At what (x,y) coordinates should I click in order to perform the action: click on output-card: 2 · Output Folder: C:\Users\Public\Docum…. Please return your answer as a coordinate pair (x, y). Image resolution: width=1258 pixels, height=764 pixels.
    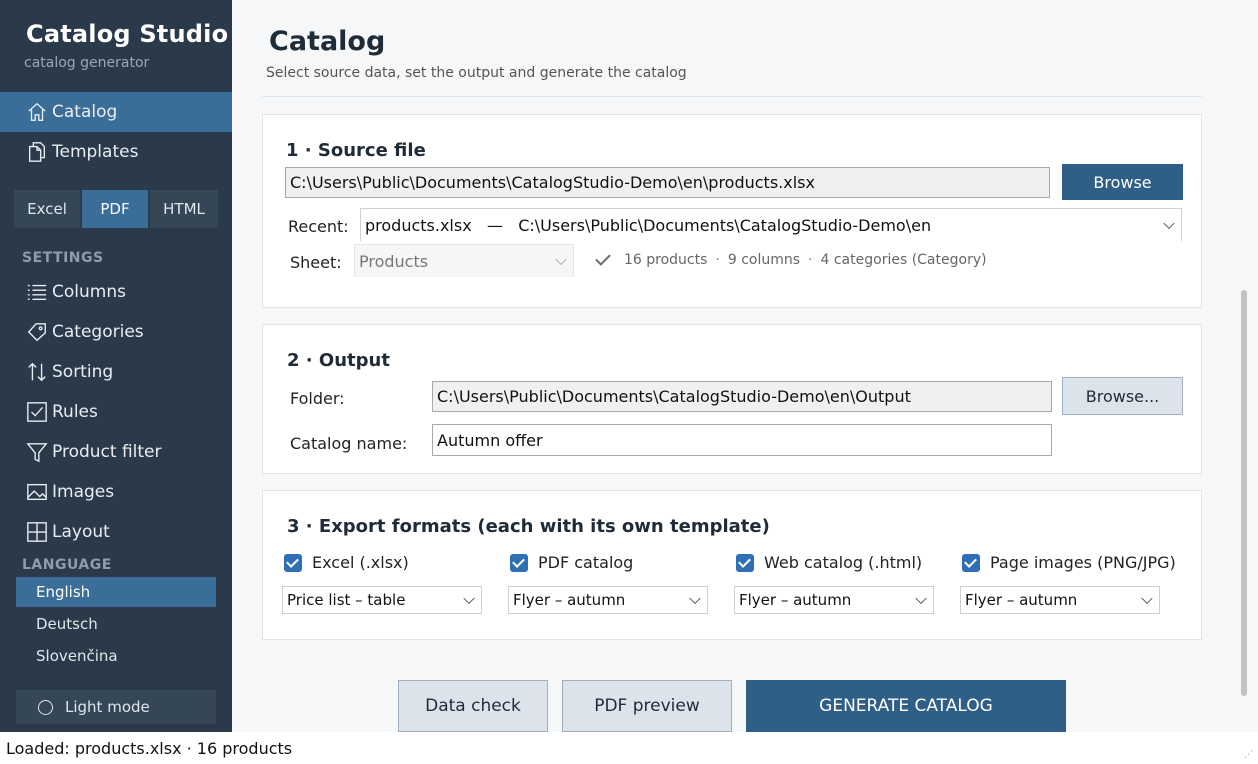
    Looking at the image, I should click on (732, 399).